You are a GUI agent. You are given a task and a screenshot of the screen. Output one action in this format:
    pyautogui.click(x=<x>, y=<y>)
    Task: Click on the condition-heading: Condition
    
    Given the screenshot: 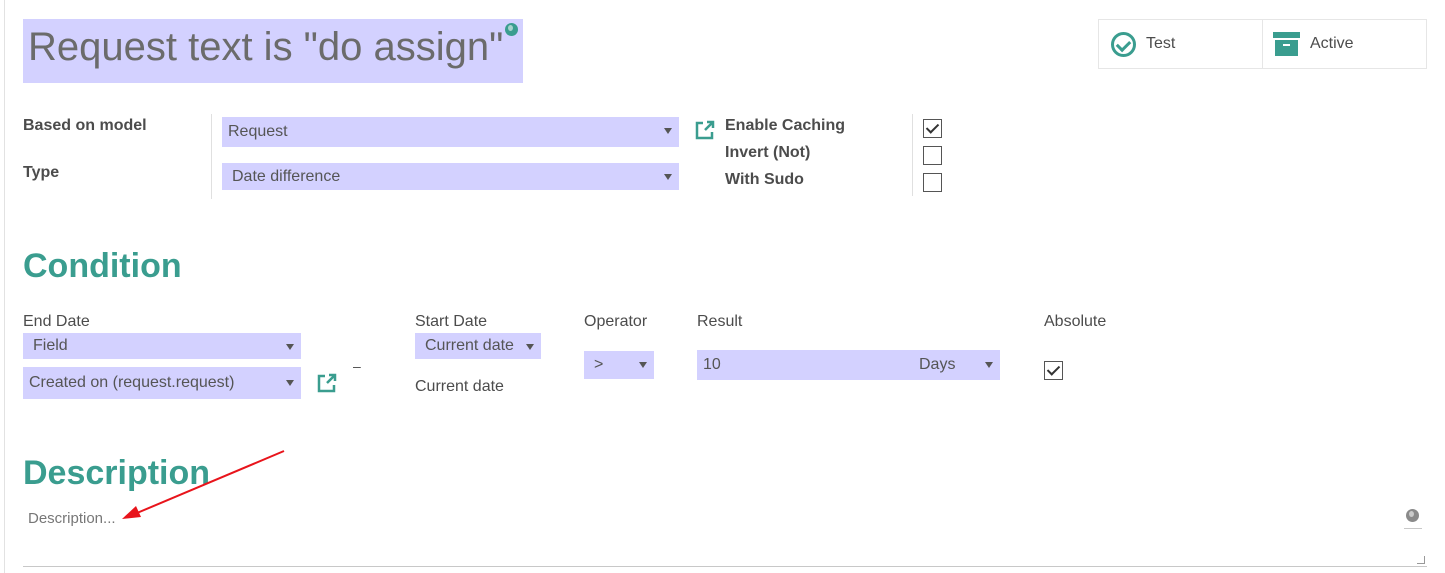 What is the action you would take?
    pyautogui.click(x=102, y=266)
    